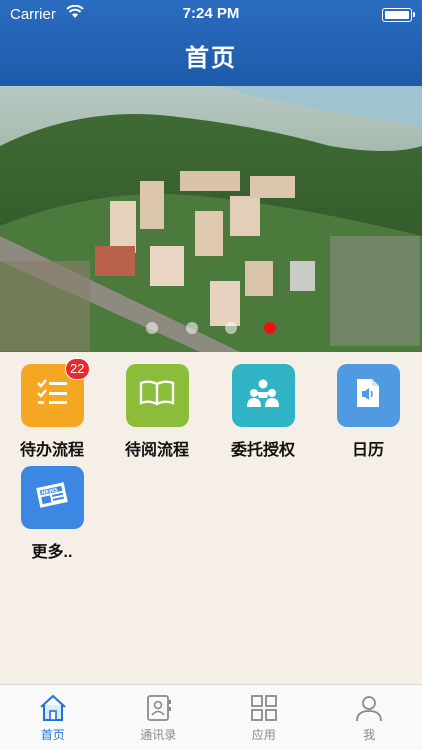 The image size is (422, 750). What do you see at coordinates (53, 708) in the screenshot?
I see `home-icon` at bounding box center [53, 708].